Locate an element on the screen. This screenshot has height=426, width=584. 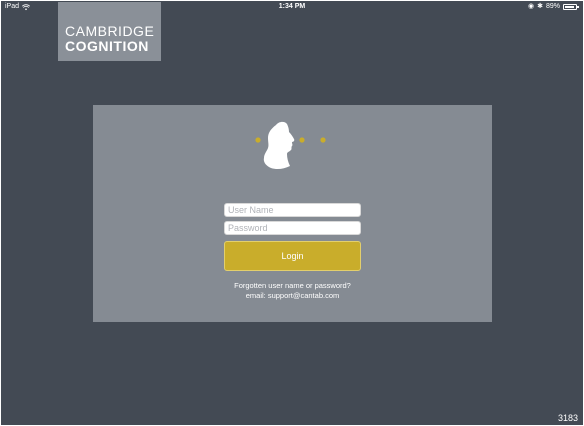
device-code: 3183 is located at coordinates (567, 418).